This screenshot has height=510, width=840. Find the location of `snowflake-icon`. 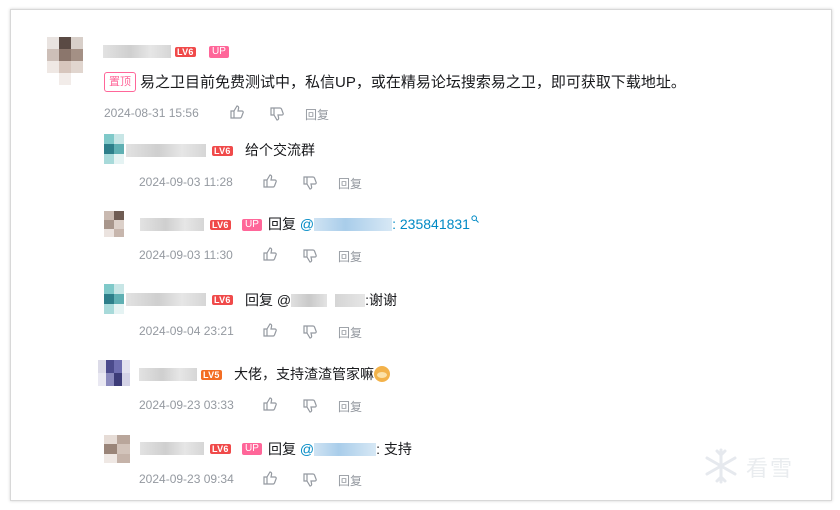

snowflake-icon is located at coordinates (721, 466).